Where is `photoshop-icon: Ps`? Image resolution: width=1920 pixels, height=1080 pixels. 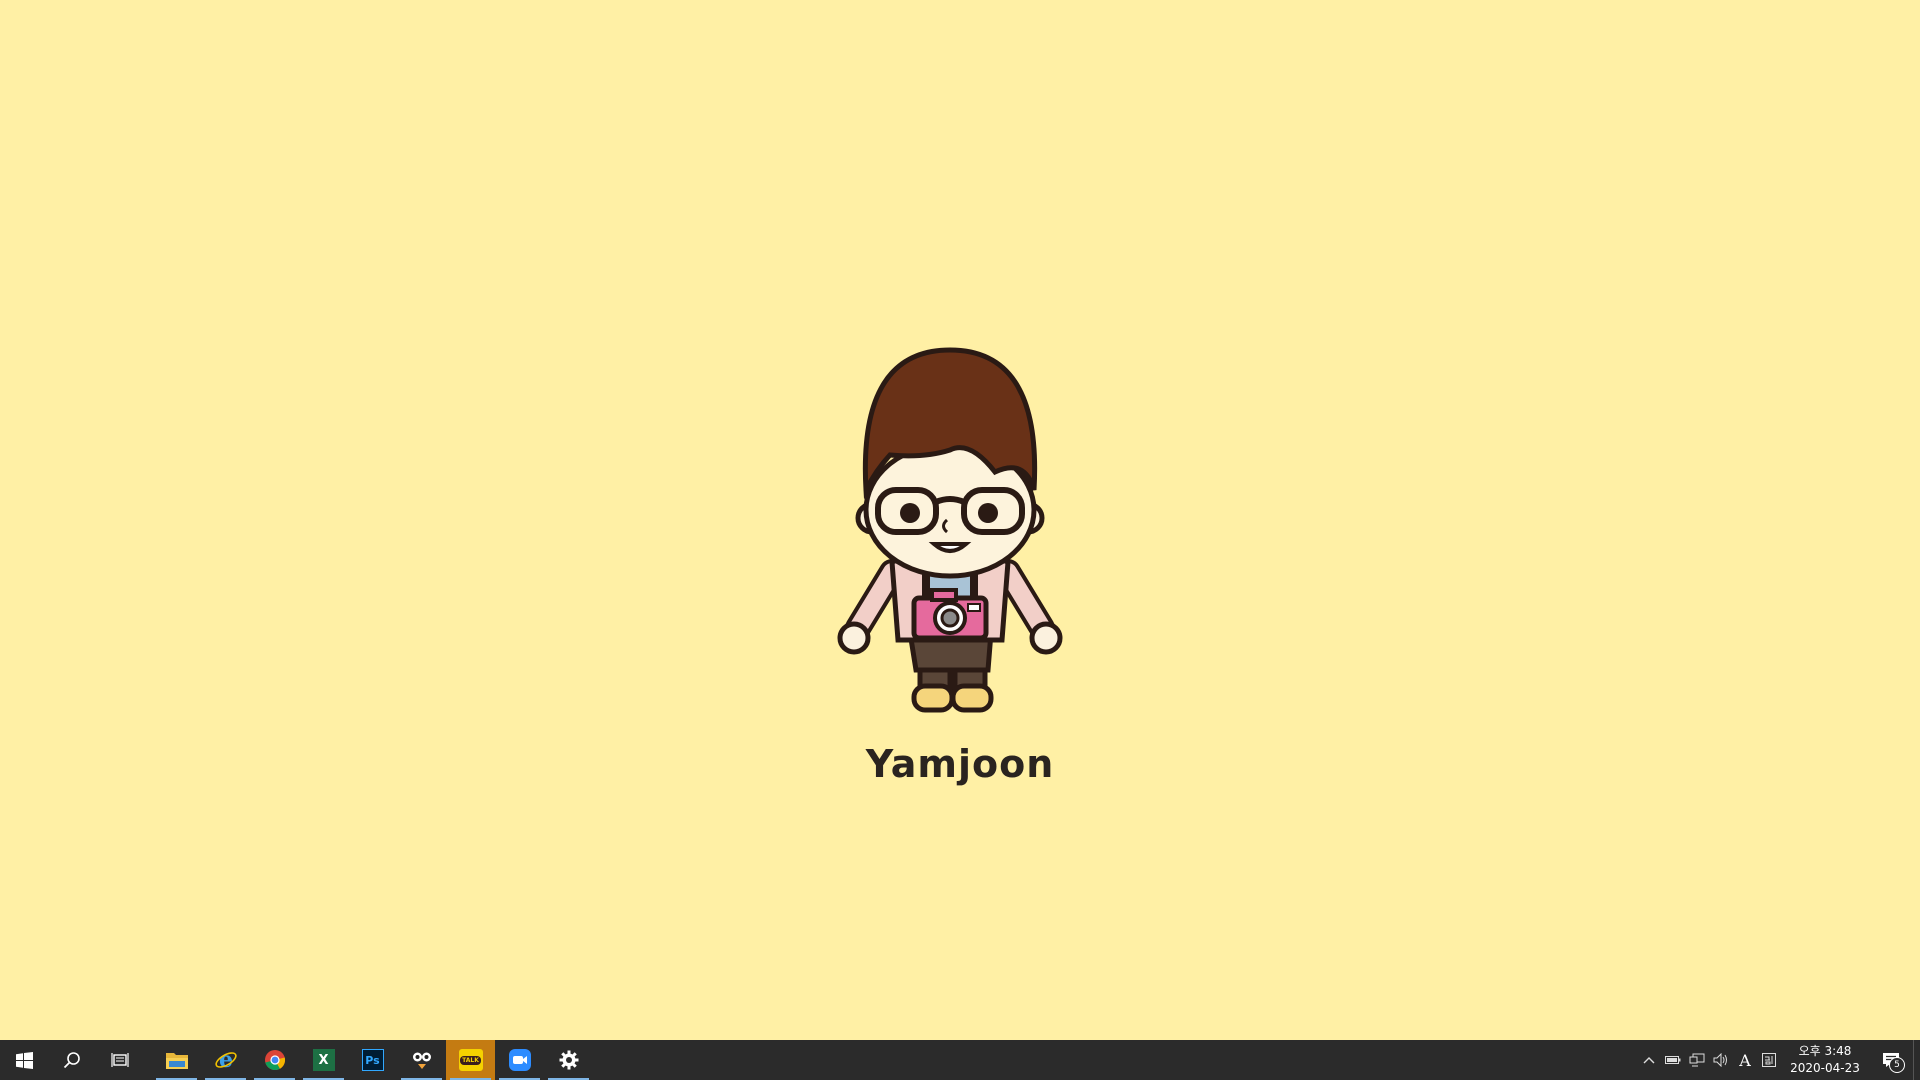 photoshop-icon: Ps is located at coordinates (372, 1060).